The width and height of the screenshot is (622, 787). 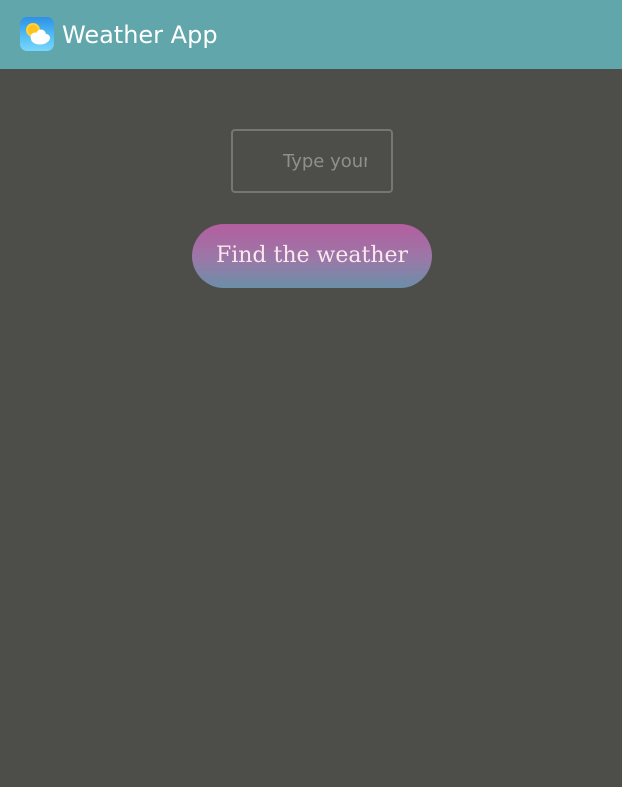 I want to click on title-bar: Weather App, so click(x=311, y=34).